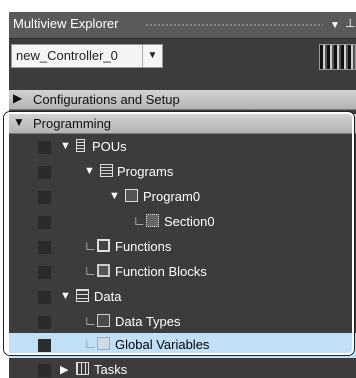 The height and width of the screenshot is (378, 356). Describe the element at coordinates (350, 23) in the screenshot. I see `pin-icon: ⊥` at that location.